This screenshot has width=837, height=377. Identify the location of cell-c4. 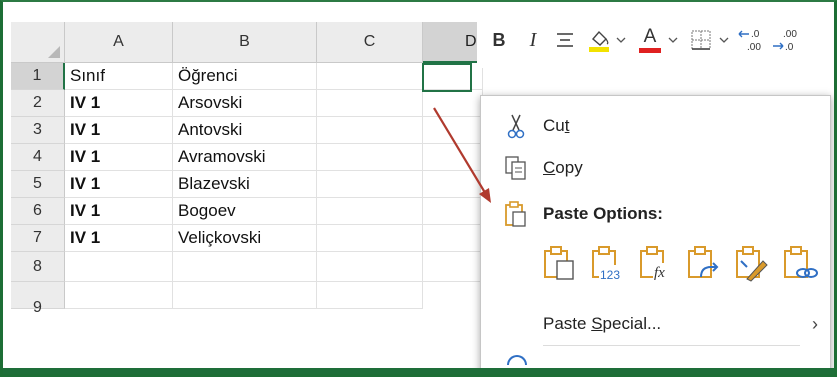
(370, 157).